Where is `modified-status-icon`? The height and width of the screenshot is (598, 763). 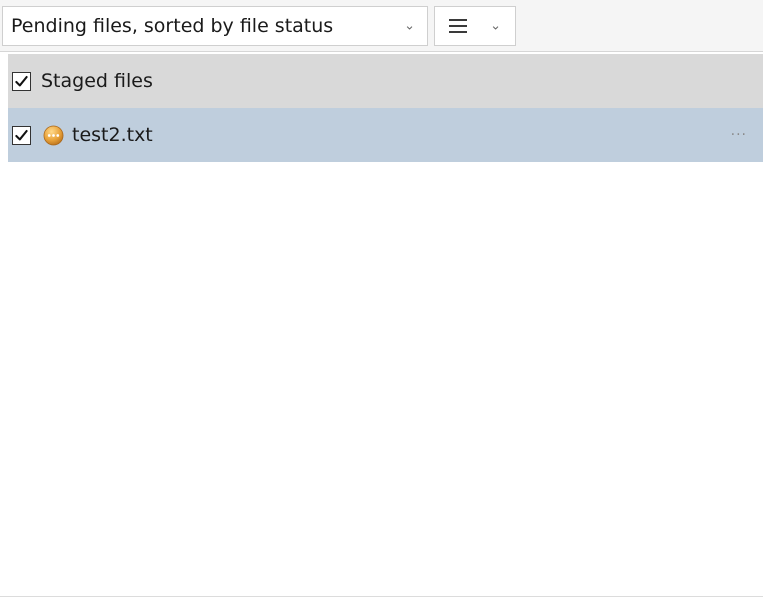 modified-status-icon is located at coordinates (53, 135).